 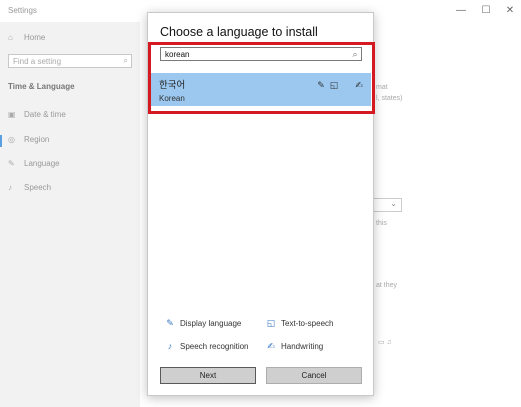 I want to click on text-to-speech-icon: ◱, so click(x=271, y=323).